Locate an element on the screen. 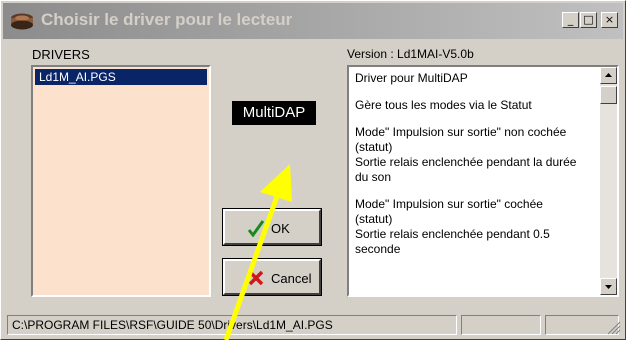 The height and width of the screenshot is (340, 626). status-panel-empty is located at coordinates (501, 325).